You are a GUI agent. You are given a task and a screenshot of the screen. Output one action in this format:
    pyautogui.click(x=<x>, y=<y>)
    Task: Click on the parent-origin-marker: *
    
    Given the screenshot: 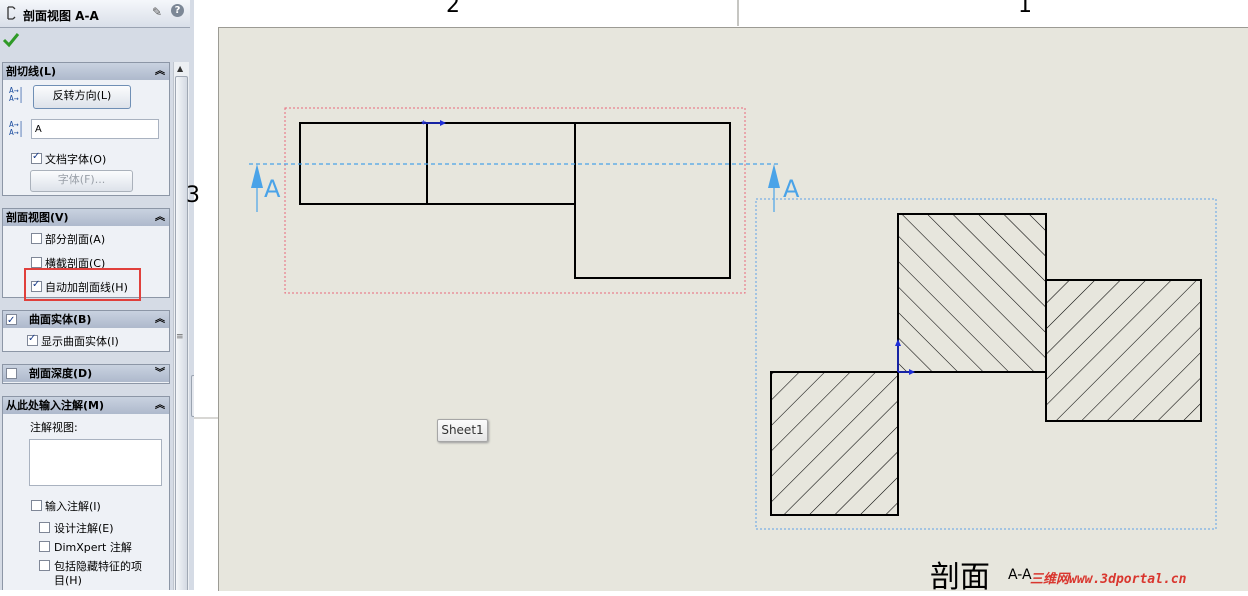 What is the action you would take?
    pyautogui.click(x=433, y=124)
    